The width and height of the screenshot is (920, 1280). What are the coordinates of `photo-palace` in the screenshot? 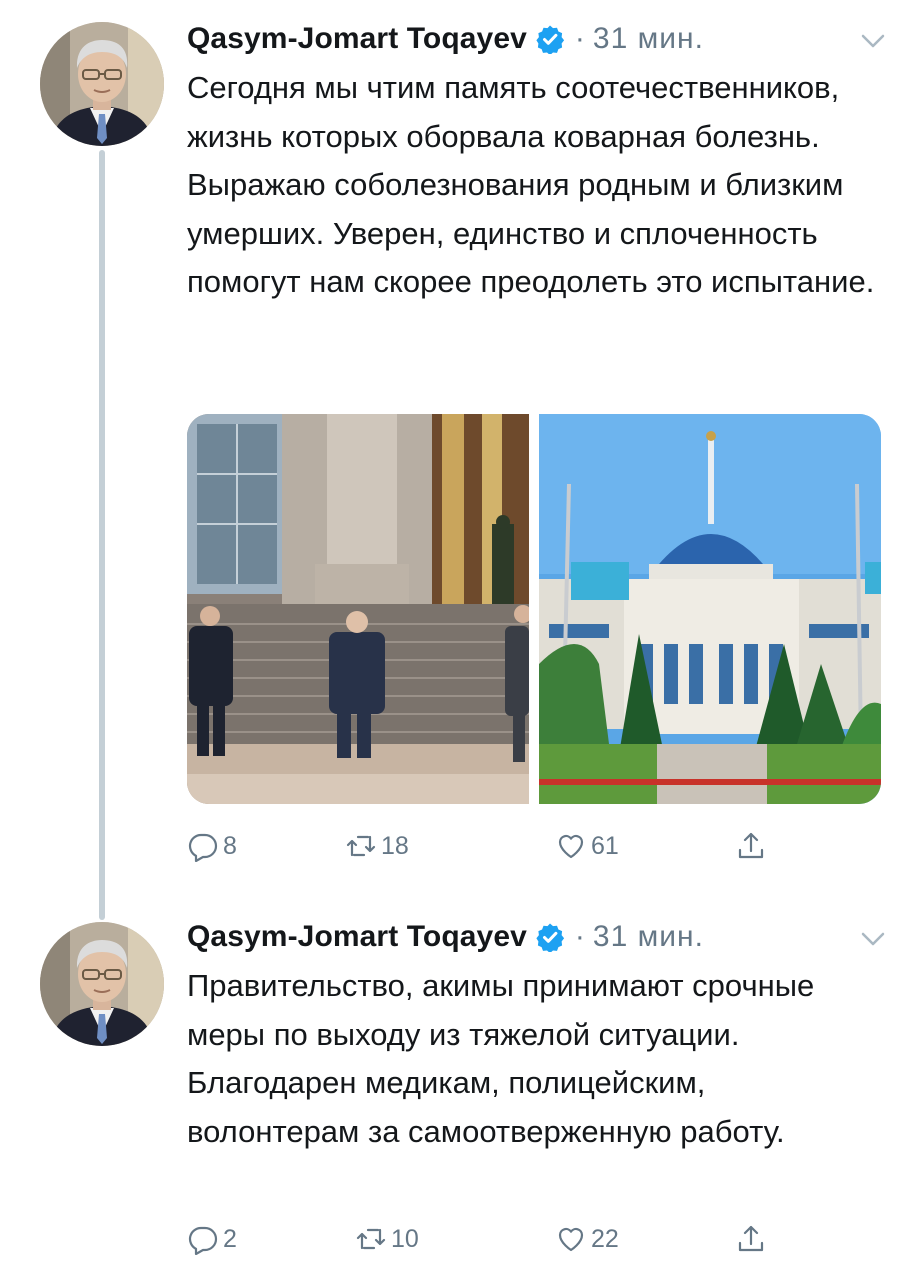 It's located at (710, 609).